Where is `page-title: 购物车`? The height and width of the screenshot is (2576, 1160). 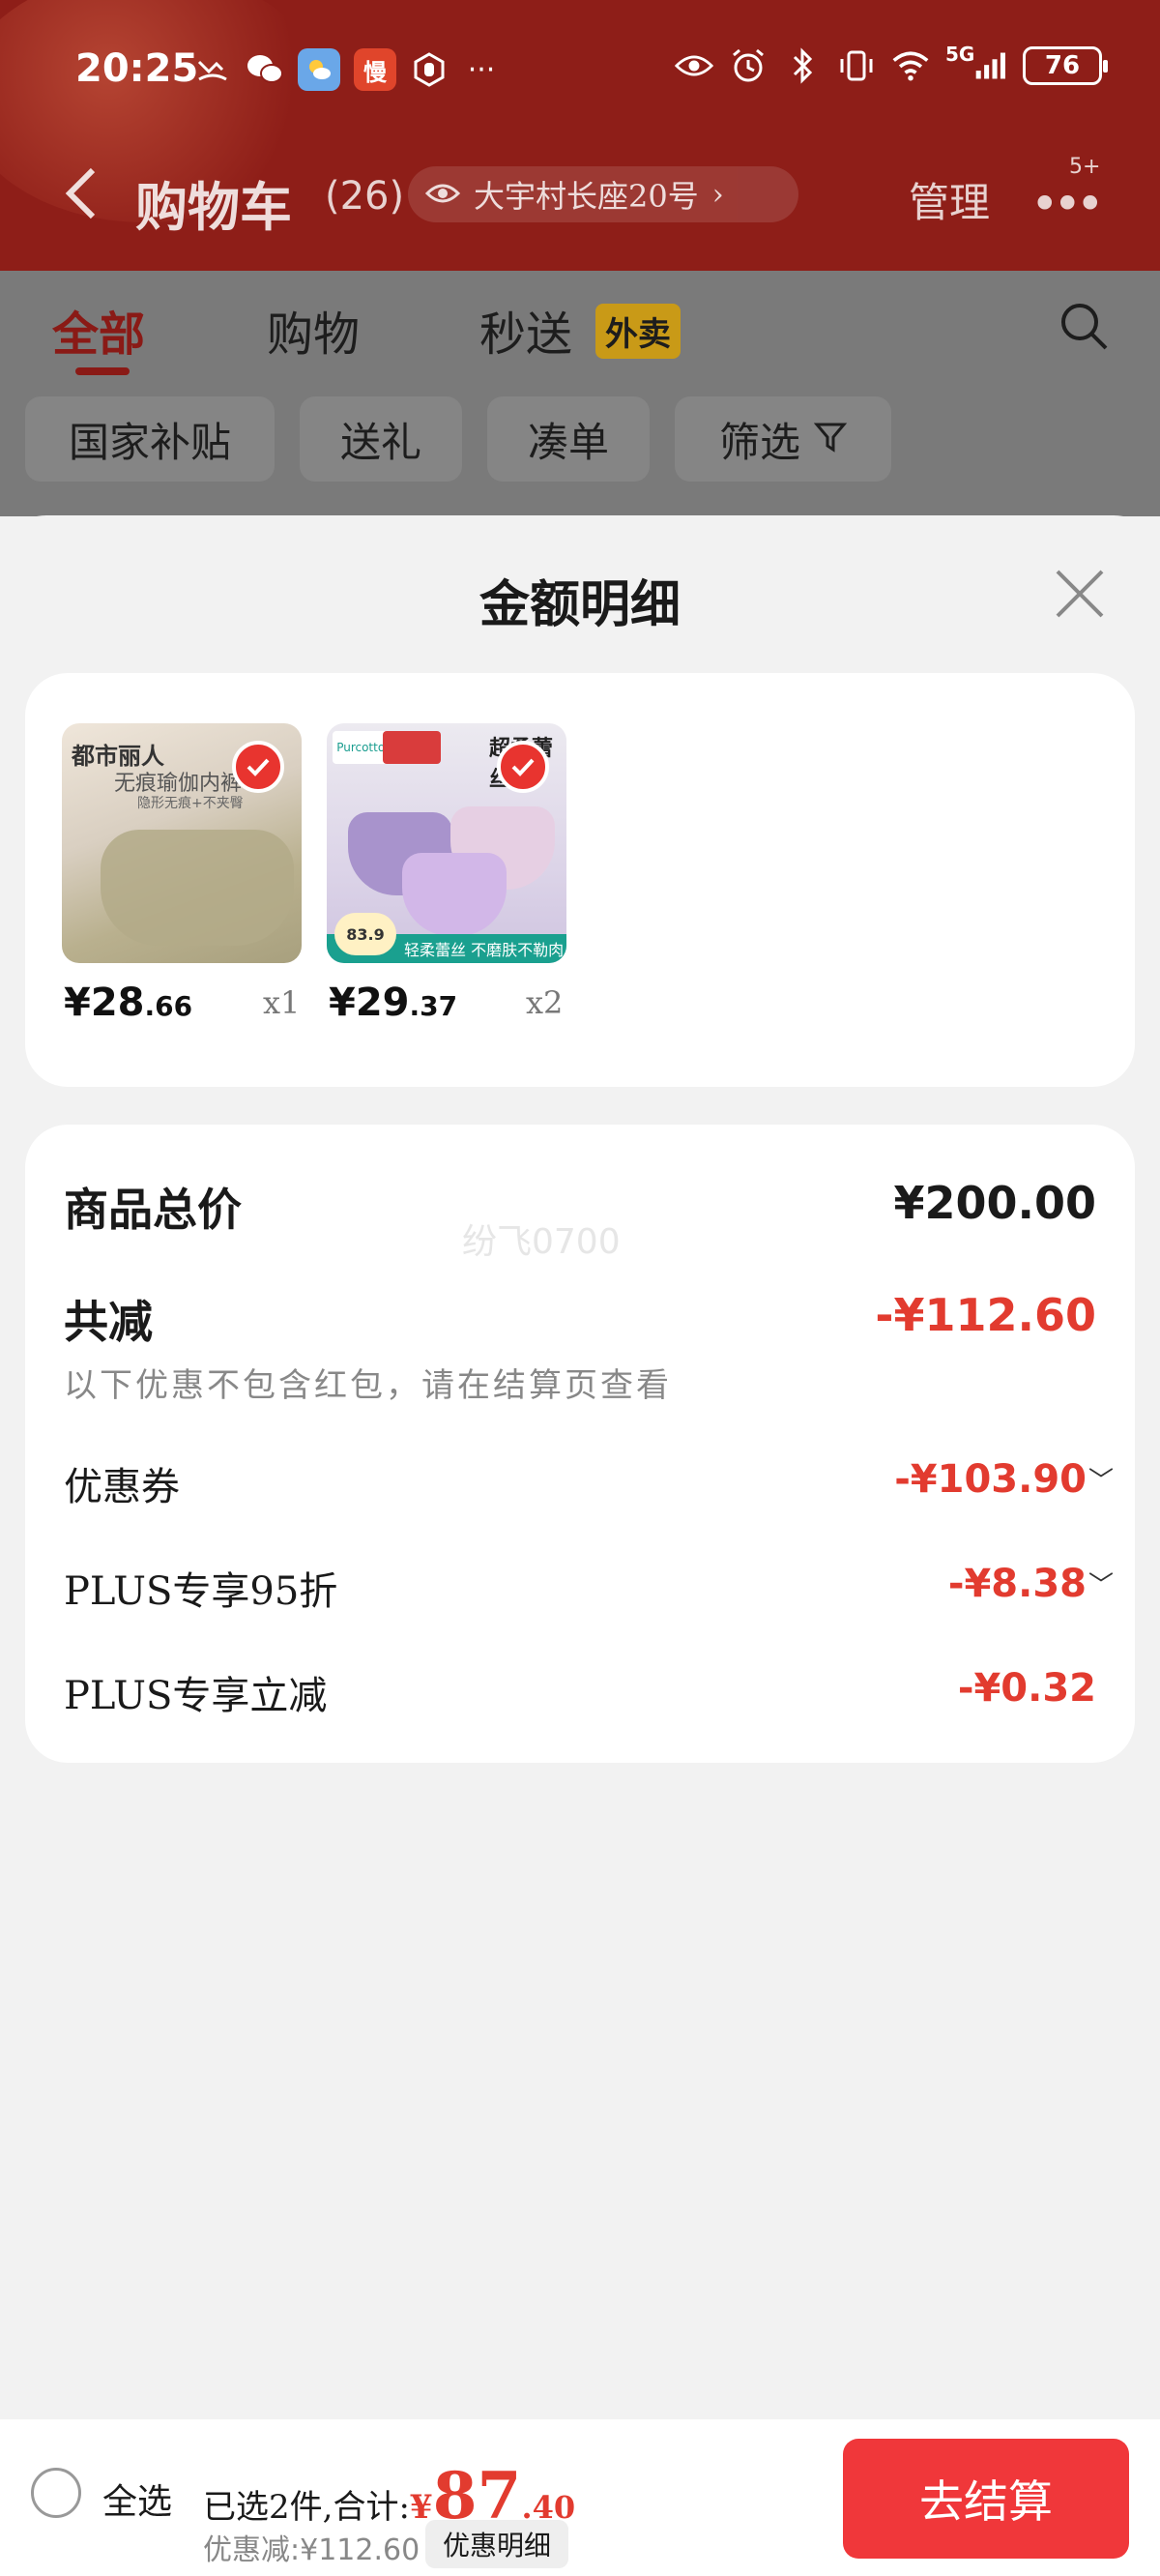
page-title: 购物车 is located at coordinates (214, 207).